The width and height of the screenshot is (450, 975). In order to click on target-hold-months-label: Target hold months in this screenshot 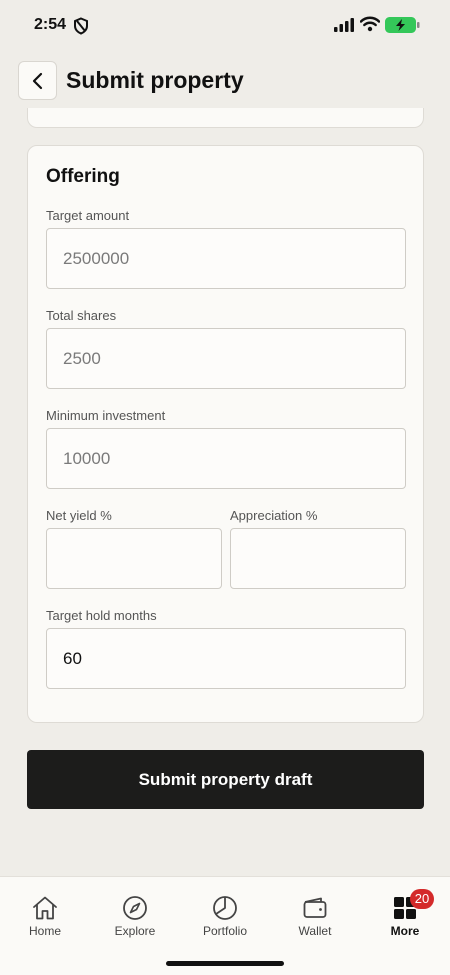, I will do `click(101, 615)`.